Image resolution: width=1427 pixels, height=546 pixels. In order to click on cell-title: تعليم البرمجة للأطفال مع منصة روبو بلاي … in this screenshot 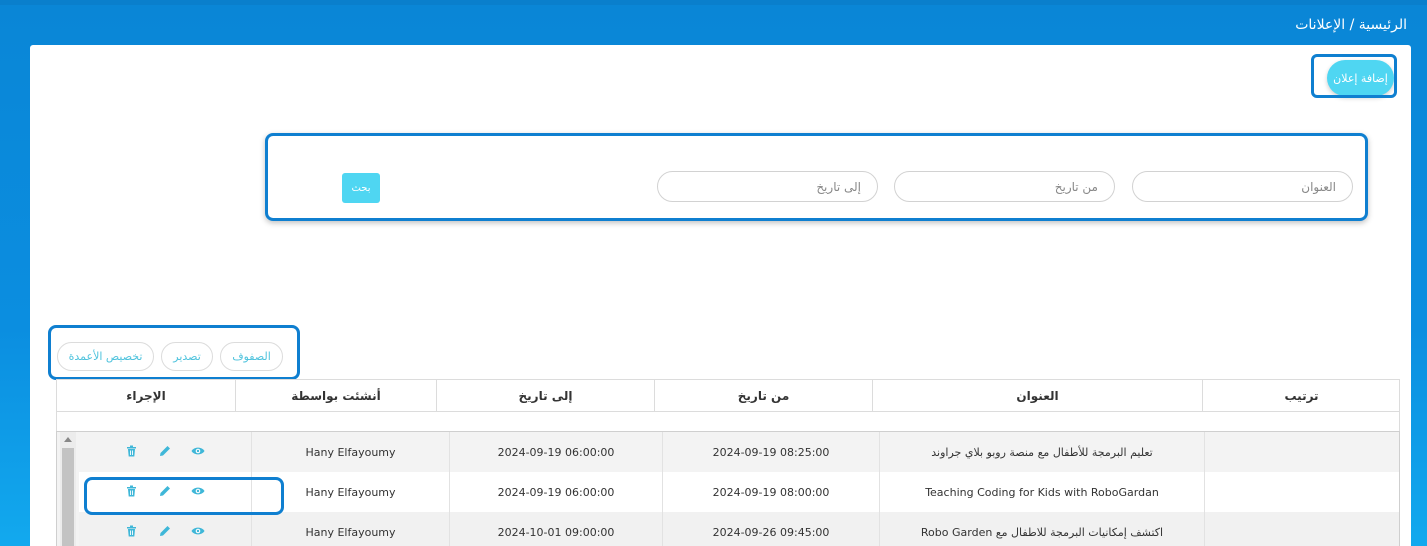, I will do `click(1041, 452)`.